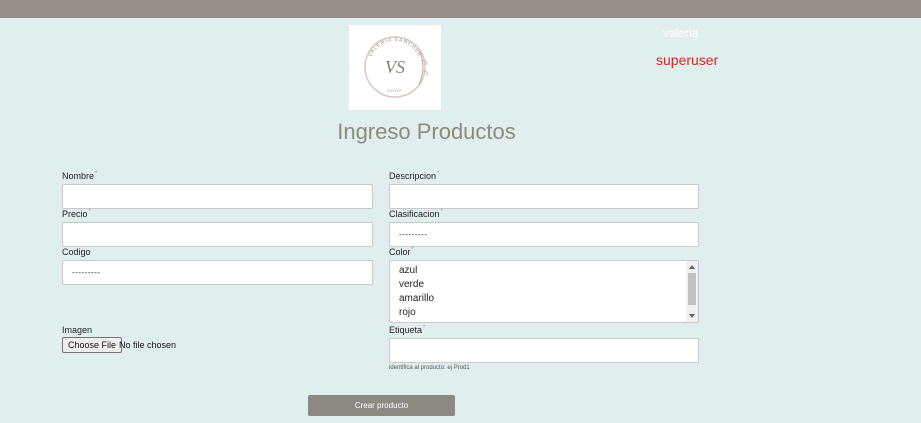 This screenshot has height=423, width=921. Describe the element at coordinates (692, 289) in the screenshot. I see `scroll-thumb` at that location.